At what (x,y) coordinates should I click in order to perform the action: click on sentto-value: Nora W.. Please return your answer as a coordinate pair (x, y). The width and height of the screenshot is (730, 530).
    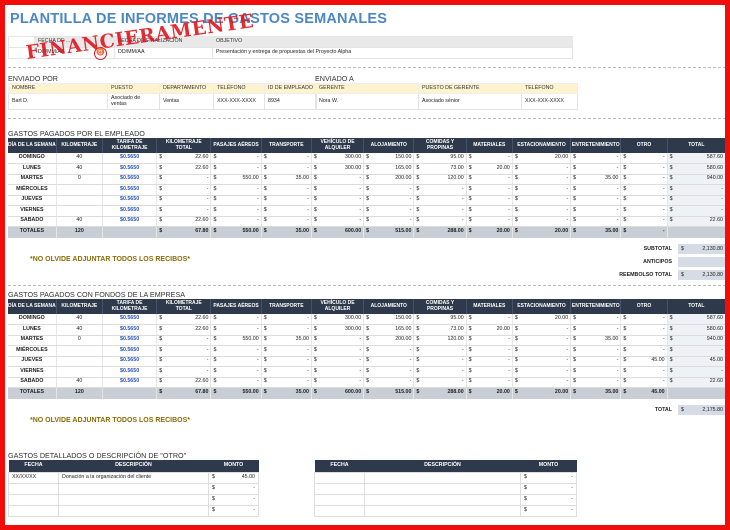
    Looking at the image, I should click on (367, 101).